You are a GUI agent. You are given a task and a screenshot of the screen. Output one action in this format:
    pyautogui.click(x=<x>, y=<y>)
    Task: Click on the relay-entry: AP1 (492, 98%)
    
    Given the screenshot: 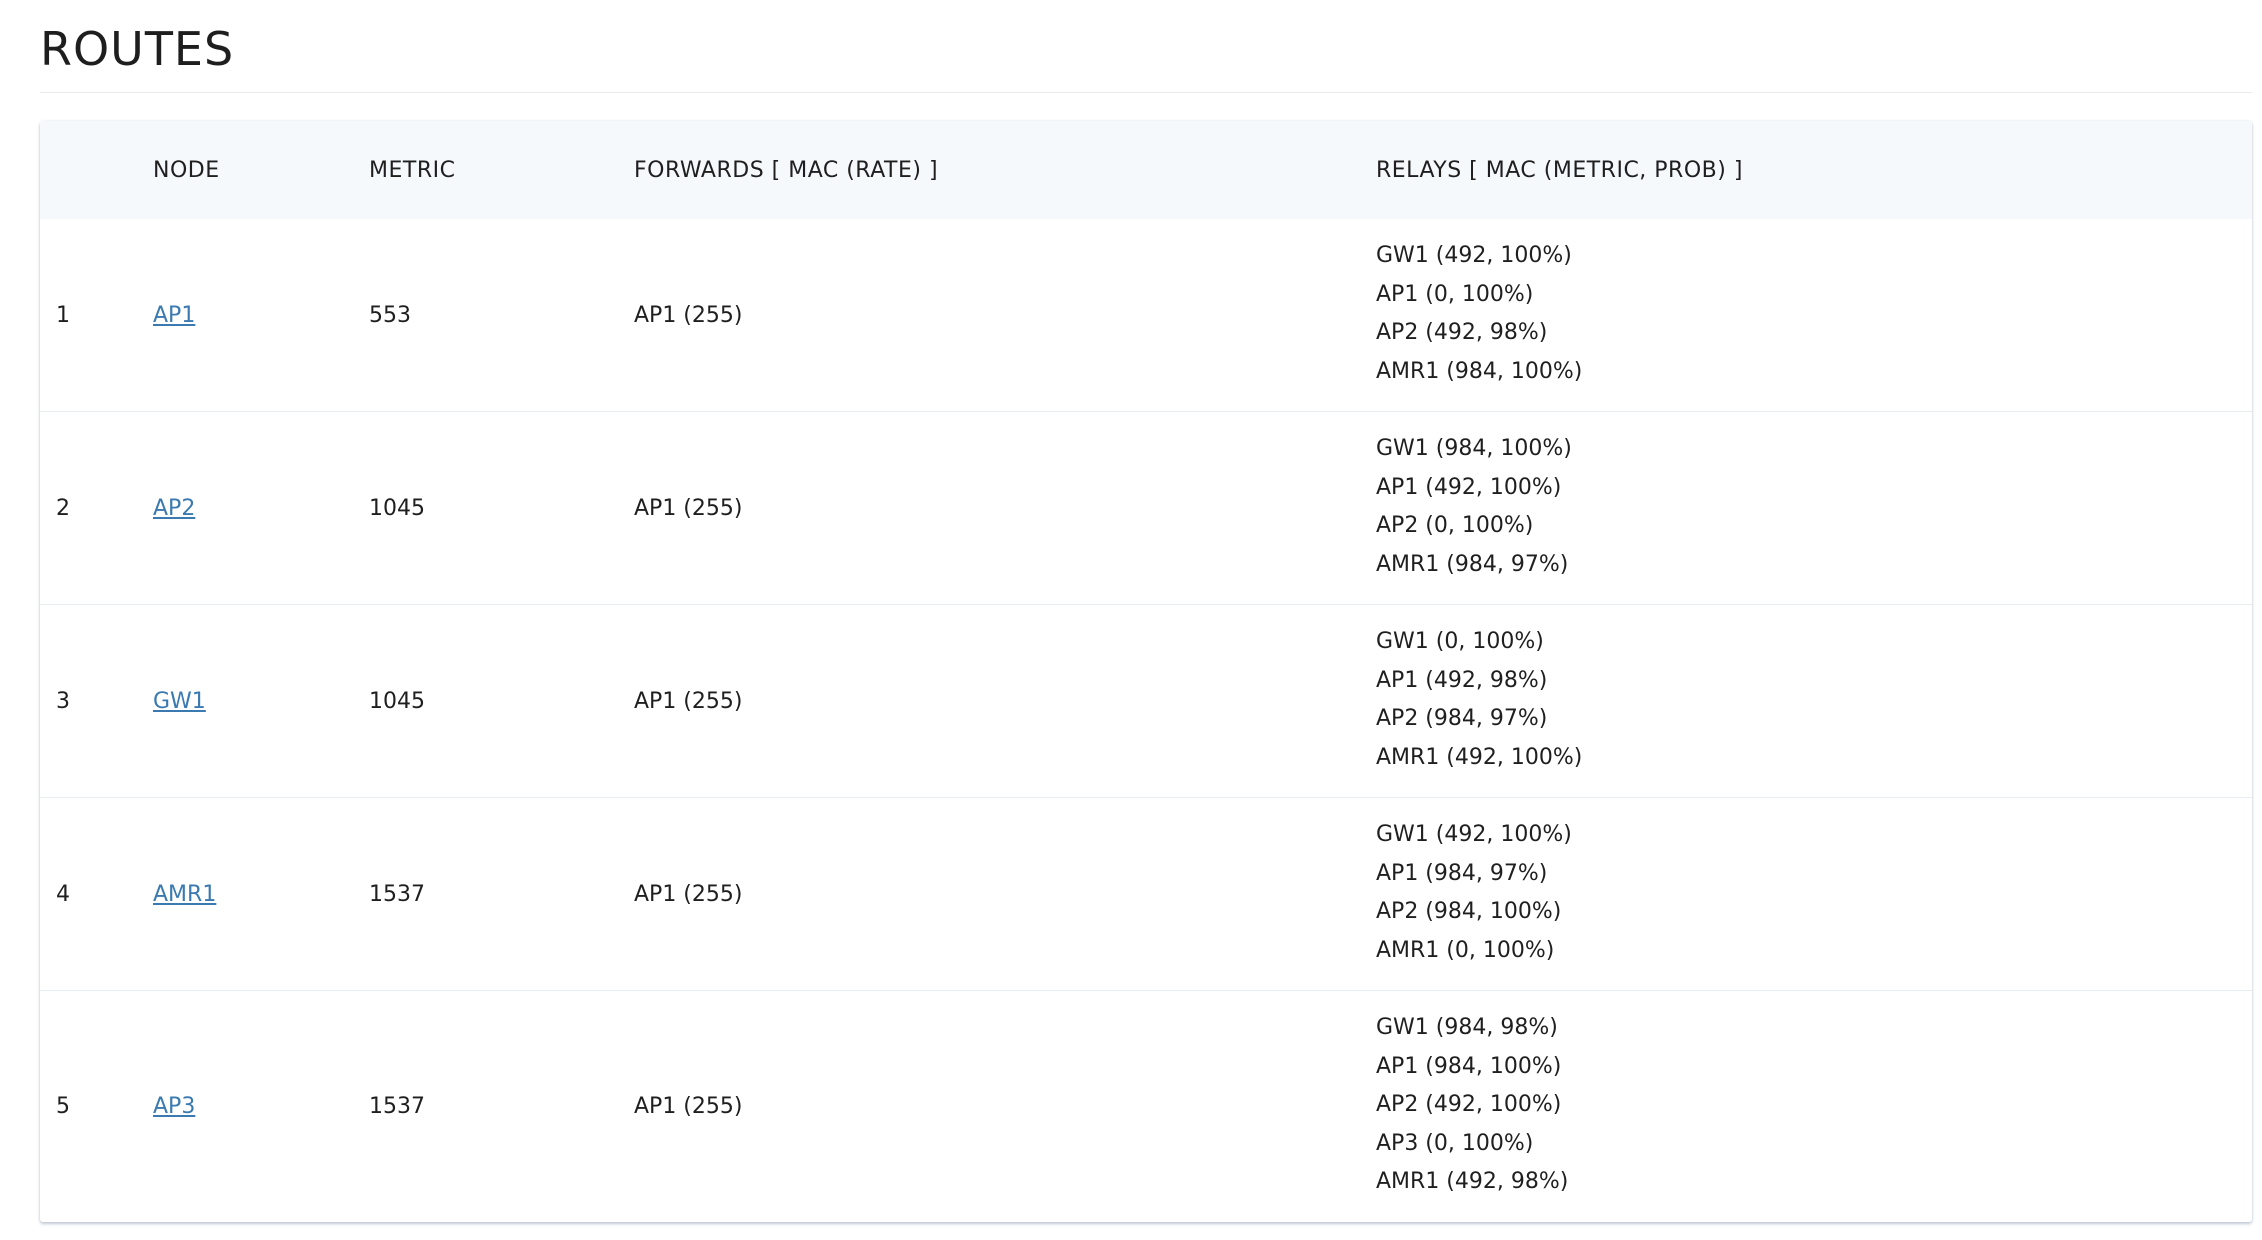 What is the action you would take?
    pyautogui.click(x=1462, y=680)
    